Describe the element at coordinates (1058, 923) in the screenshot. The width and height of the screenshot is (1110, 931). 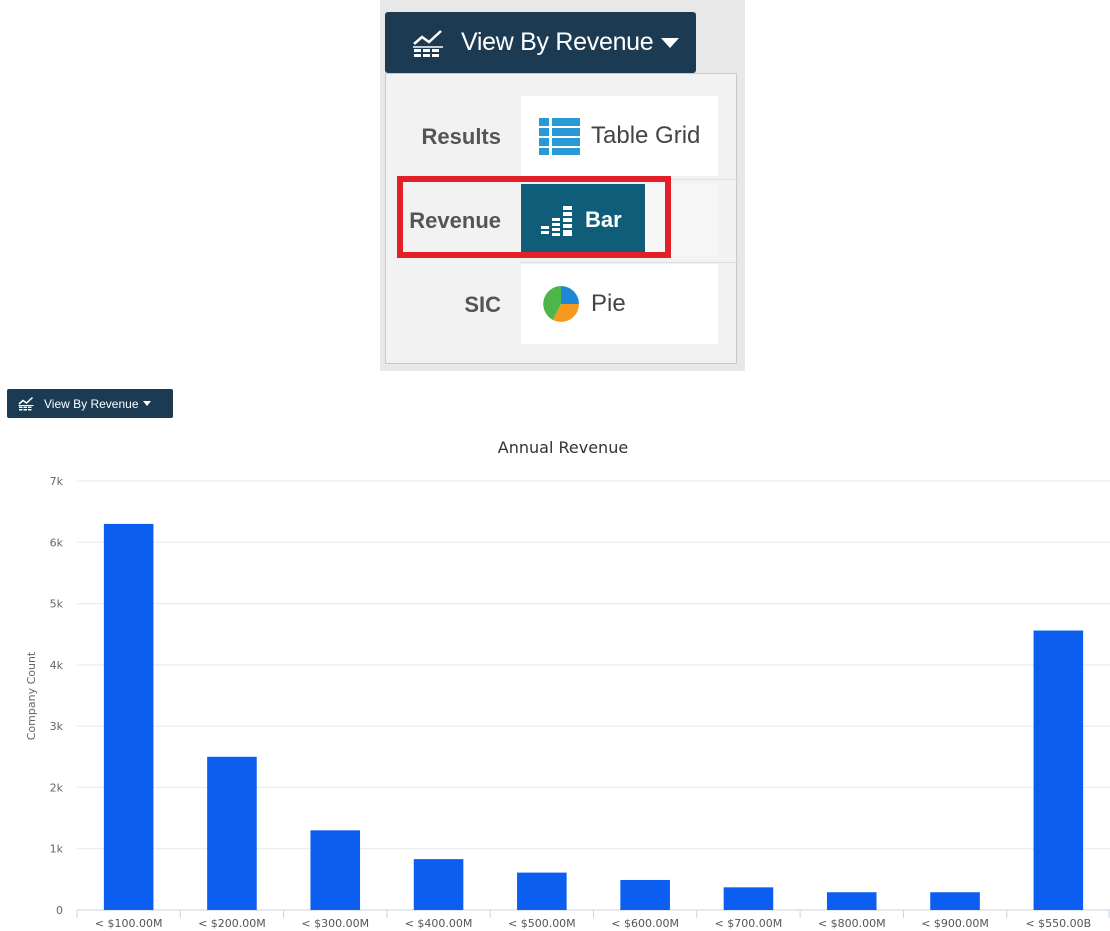
I see `x-tick-label: < $550.00B` at that location.